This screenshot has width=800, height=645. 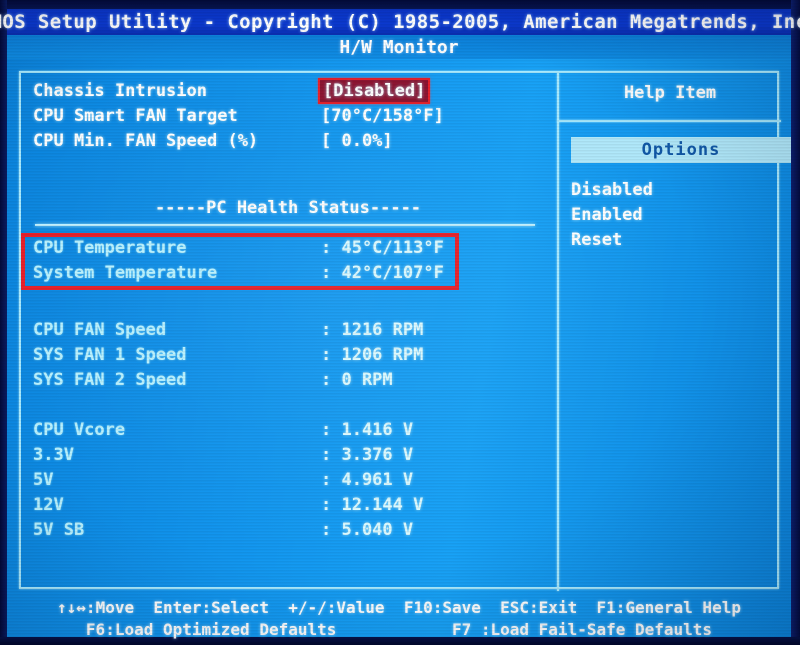 What do you see at coordinates (372, 355) in the screenshot?
I see `reading-value: : 1206 RPM` at bounding box center [372, 355].